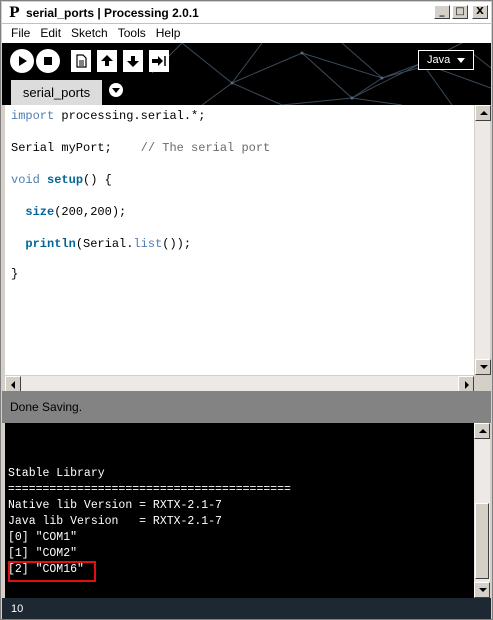  I want to click on save-icon, so click(133, 61).